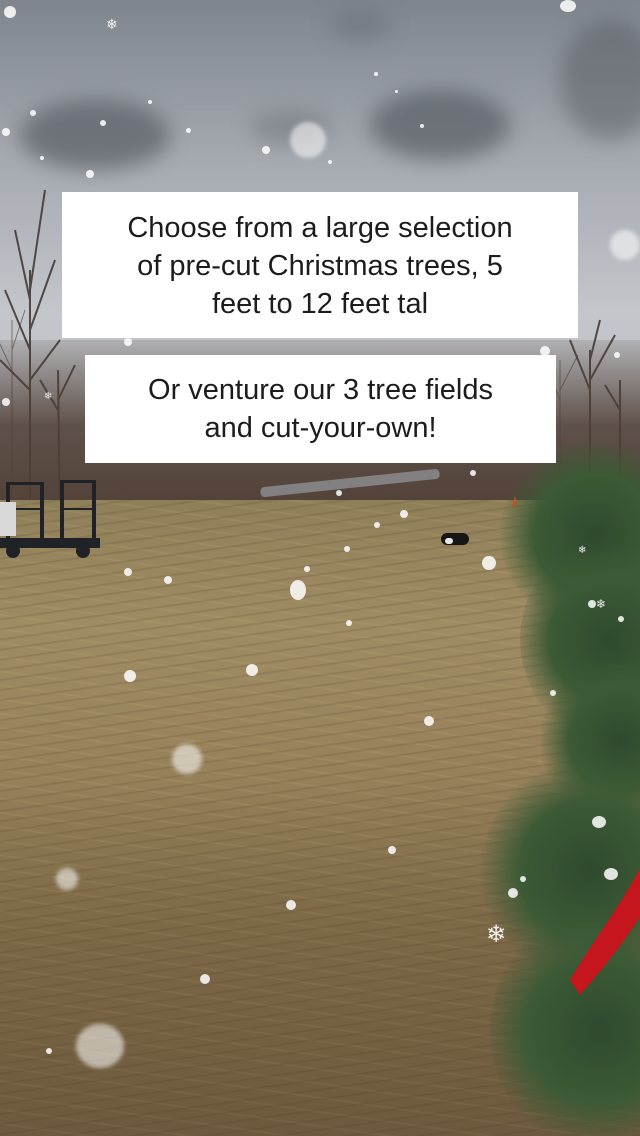 This screenshot has width=640, height=1136. What do you see at coordinates (320, 228) in the screenshot?
I see `caption-line: Choose from a large selection` at bounding box center [320, 228].